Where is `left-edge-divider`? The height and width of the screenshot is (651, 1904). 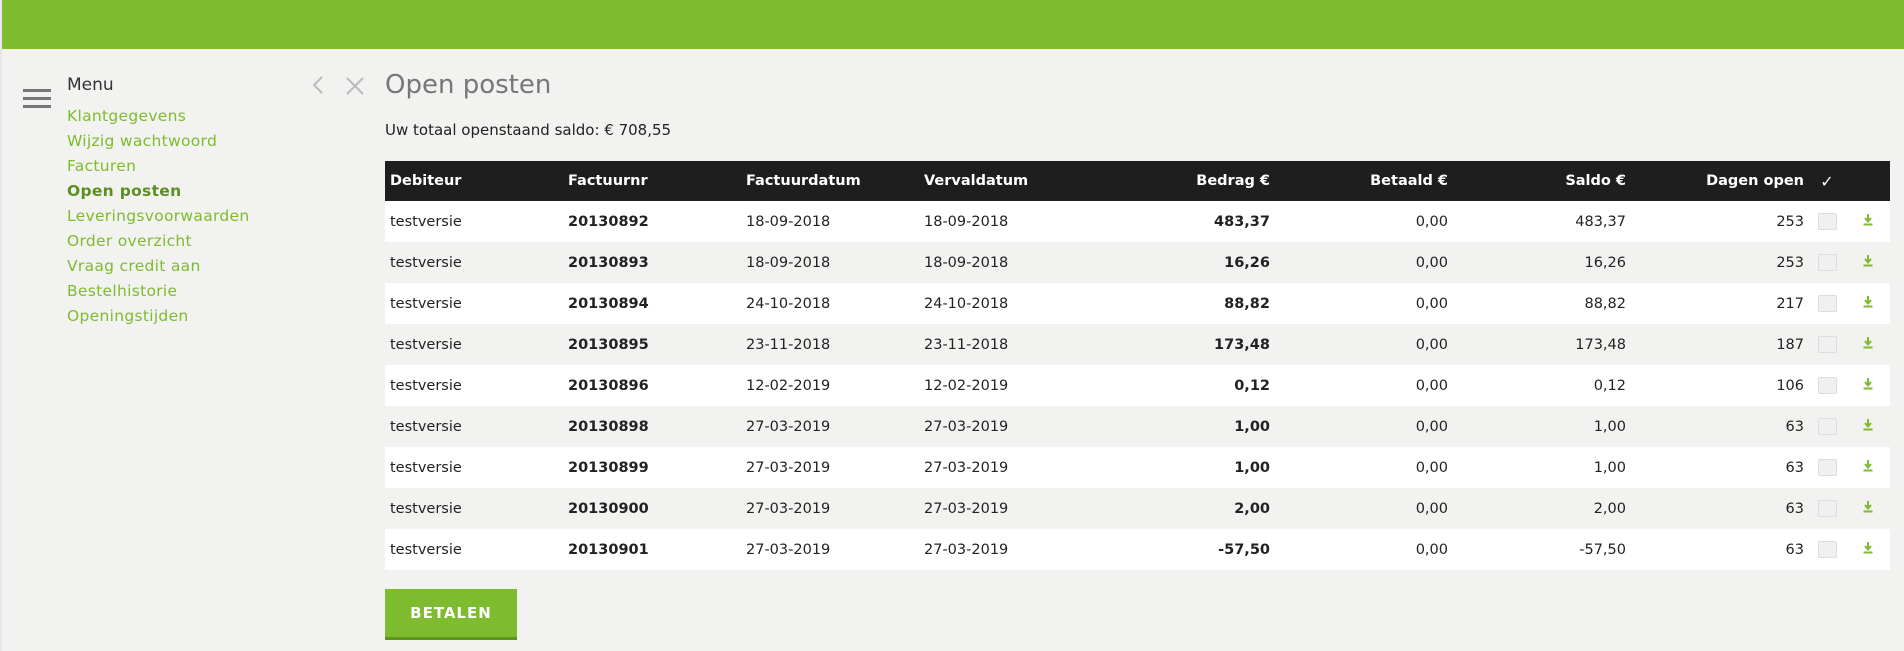
left-edge-divider is located at coordinates (1, 350).